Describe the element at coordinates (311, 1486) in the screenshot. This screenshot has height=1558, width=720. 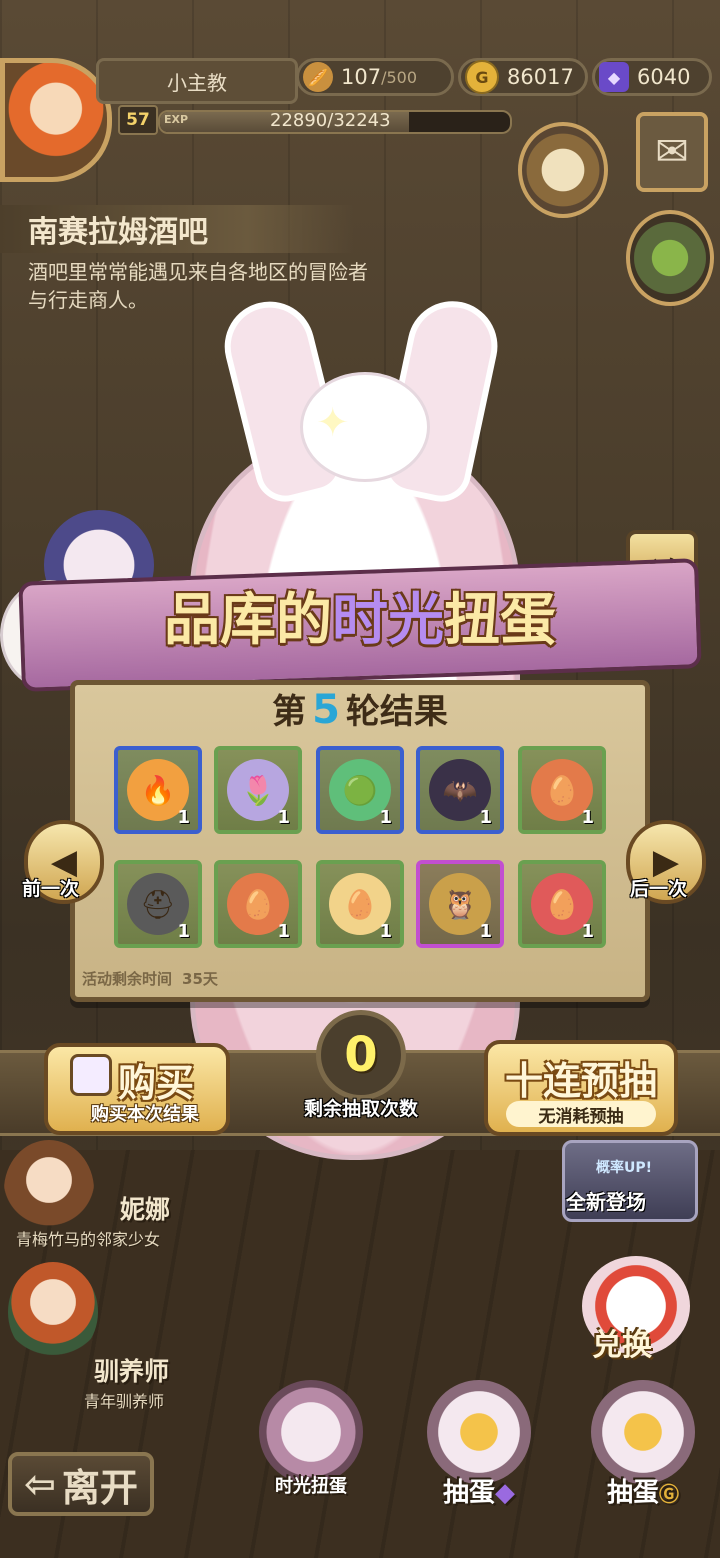
I see `dock-label-time-gacha: 时光扭蛋` at that location.